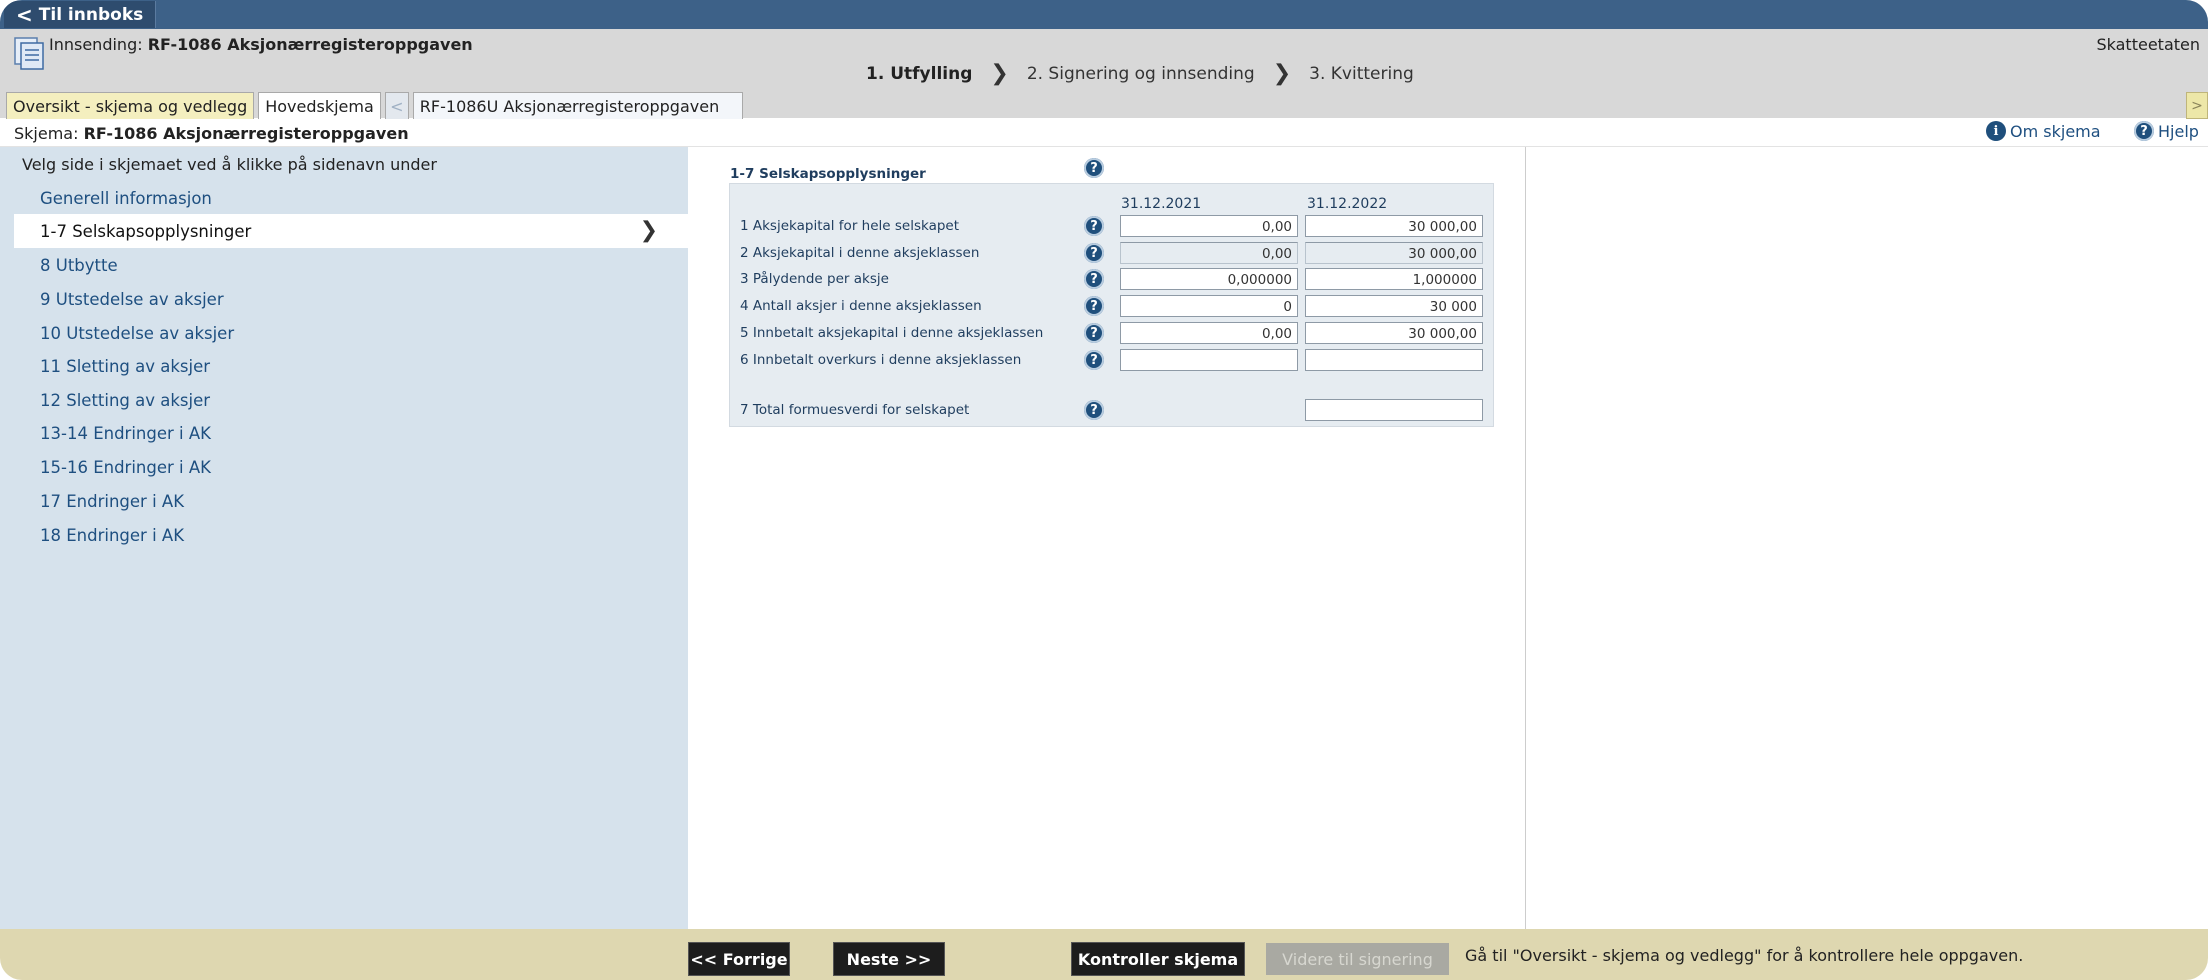 The height and width of the screenshot is (980, 2208). Describe the element at coordinates (351, 265) in the screenshot. I see `nav-item-utbytte: 8 Utbytte` at that location.